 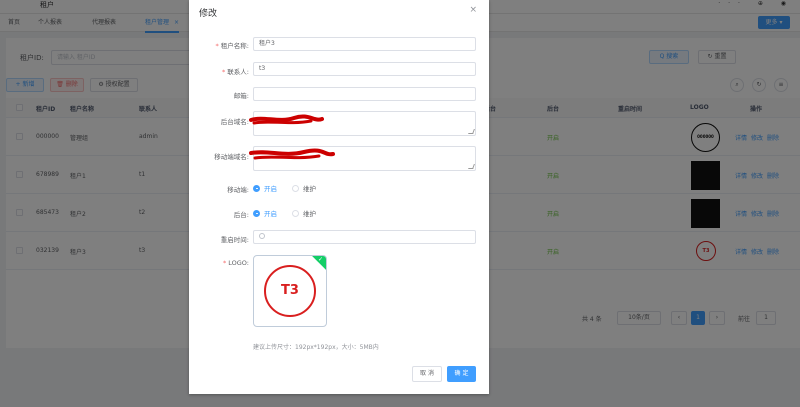 What do you see at coordinates (265, 188) in the screenshot?
I see `mobile-radio-open: 开启` at bounding box center [265, 188].